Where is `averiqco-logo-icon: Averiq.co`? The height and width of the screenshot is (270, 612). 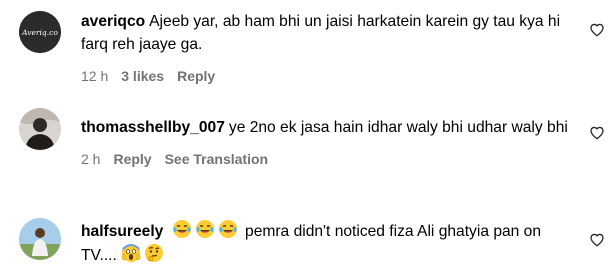 averiqco-logo-icon: Averiq.co is located at coordinates (40, 32).